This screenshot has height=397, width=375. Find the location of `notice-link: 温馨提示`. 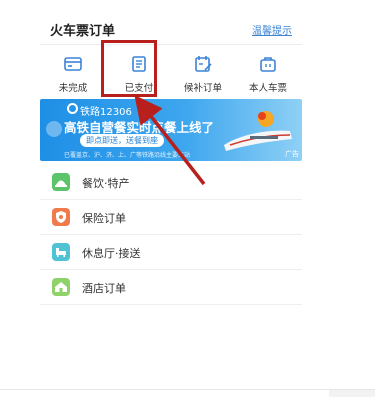

notice-link: 温馨提示 is located at coordinates (272, 29).